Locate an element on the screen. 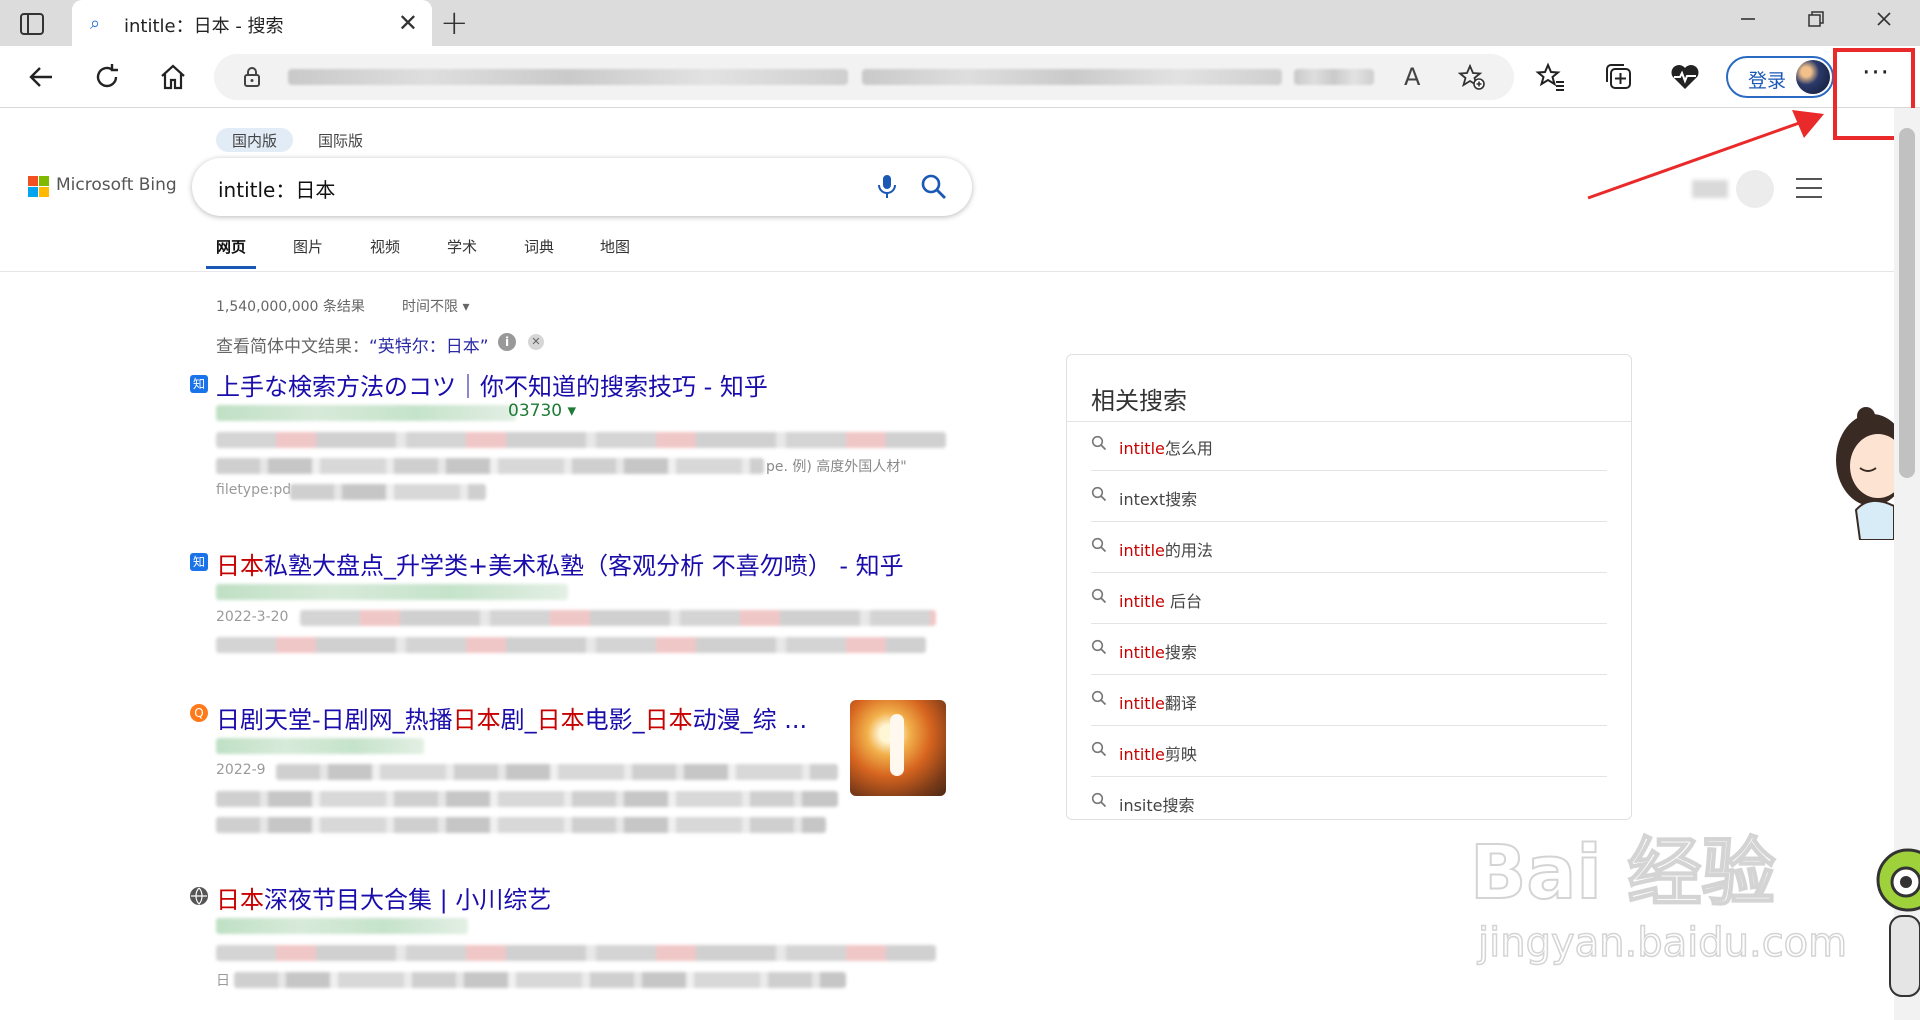 The height and width of the screenshot is (1020, 1920). related-search-item: intitle翻译 is located at coordinates (1349, 701).